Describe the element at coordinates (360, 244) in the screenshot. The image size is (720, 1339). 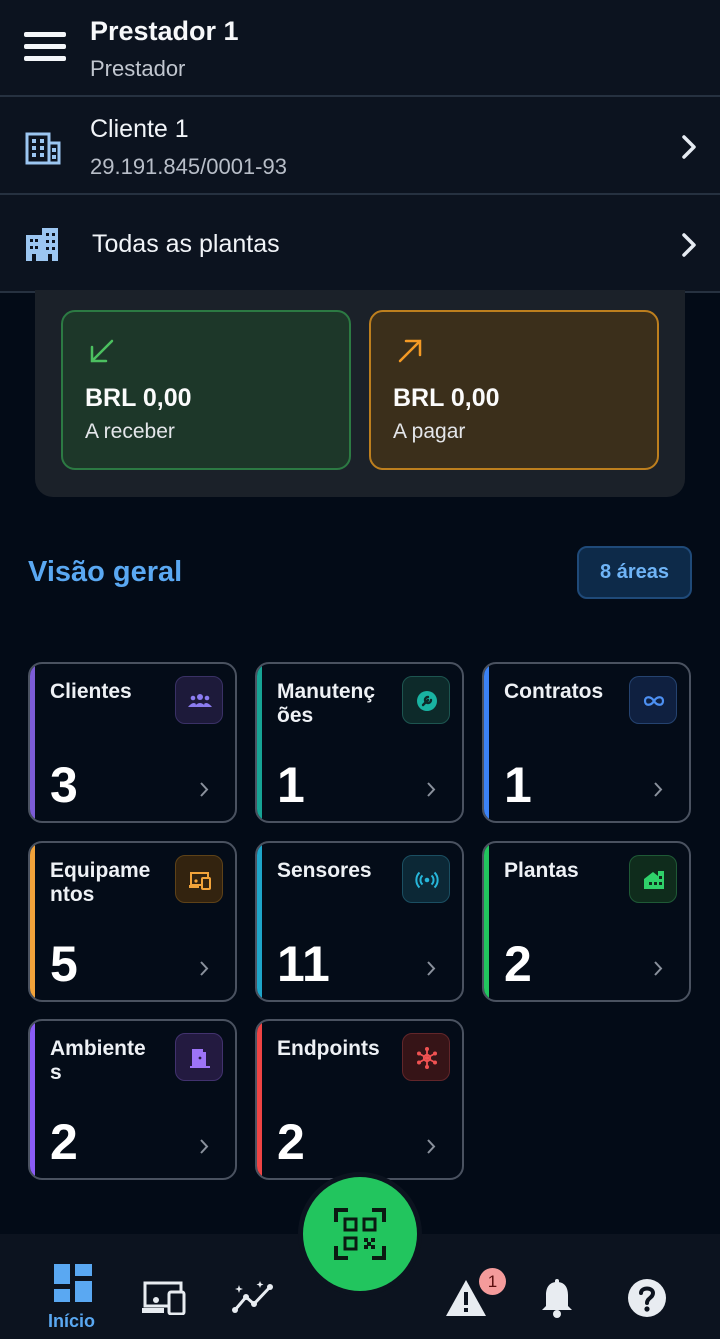
I see `plant-selector: Todas as plantas` at that location.